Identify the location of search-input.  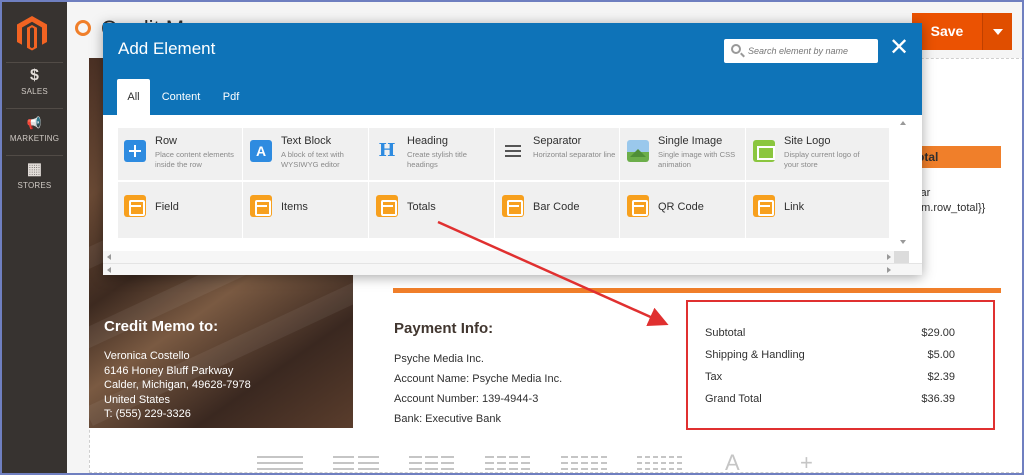
(810, 51).